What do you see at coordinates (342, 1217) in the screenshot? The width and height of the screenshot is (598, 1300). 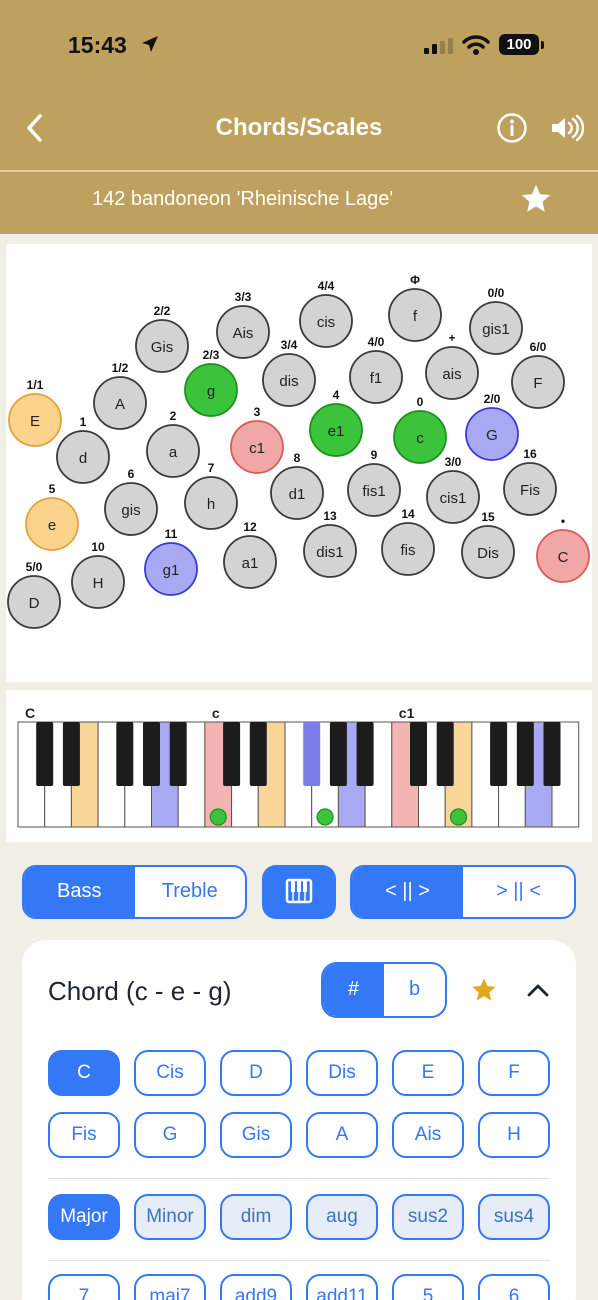 I see `chord-type-button: aug` at bounding box center [342, 1217].